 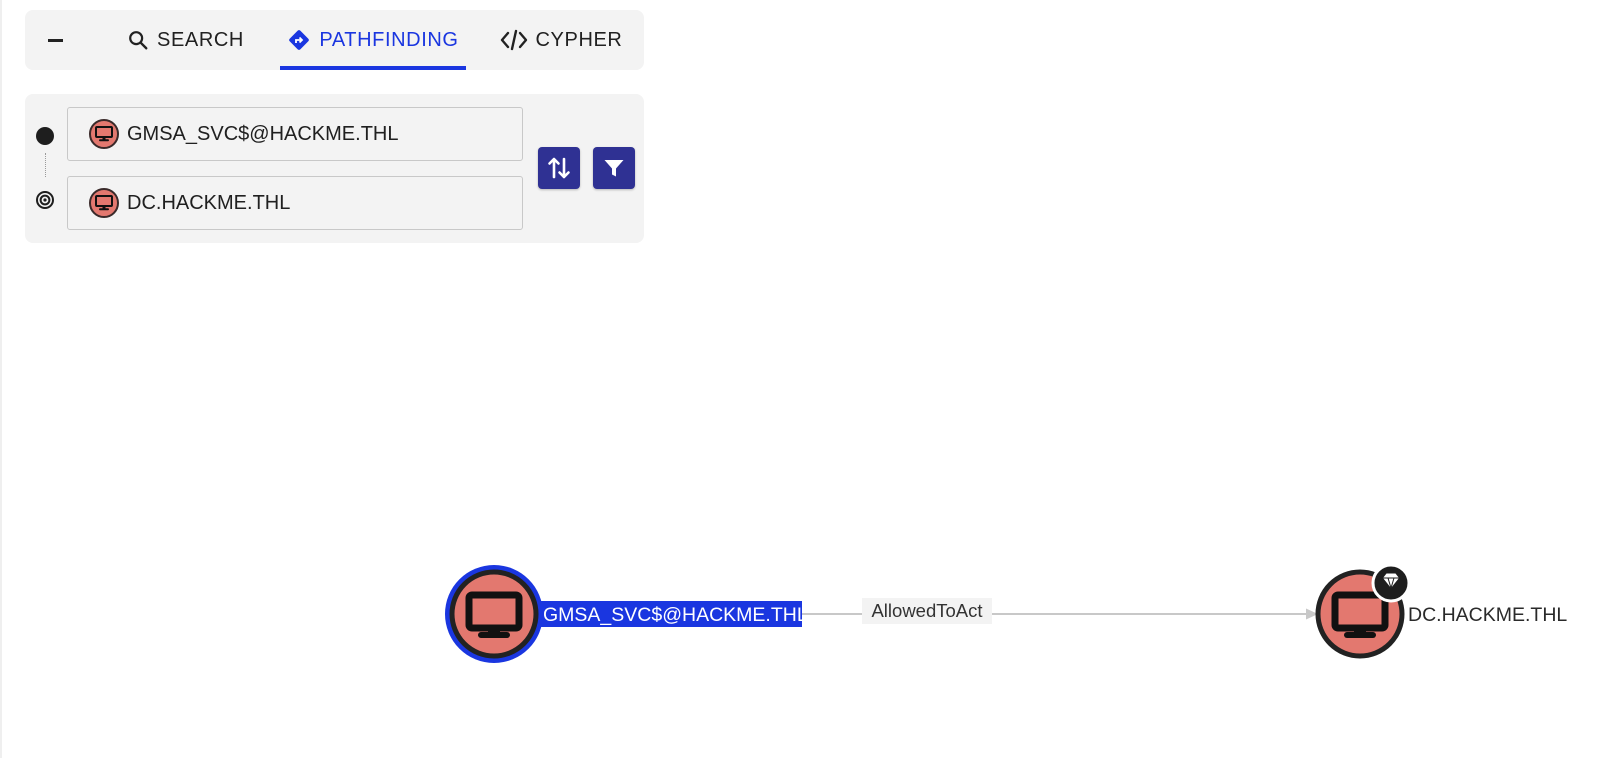 What do you see at coordinates (1487, 615) in the screenshot?
I see `node-label-dc: DC.HACKME.THL` at bounding box center [1487, 615].